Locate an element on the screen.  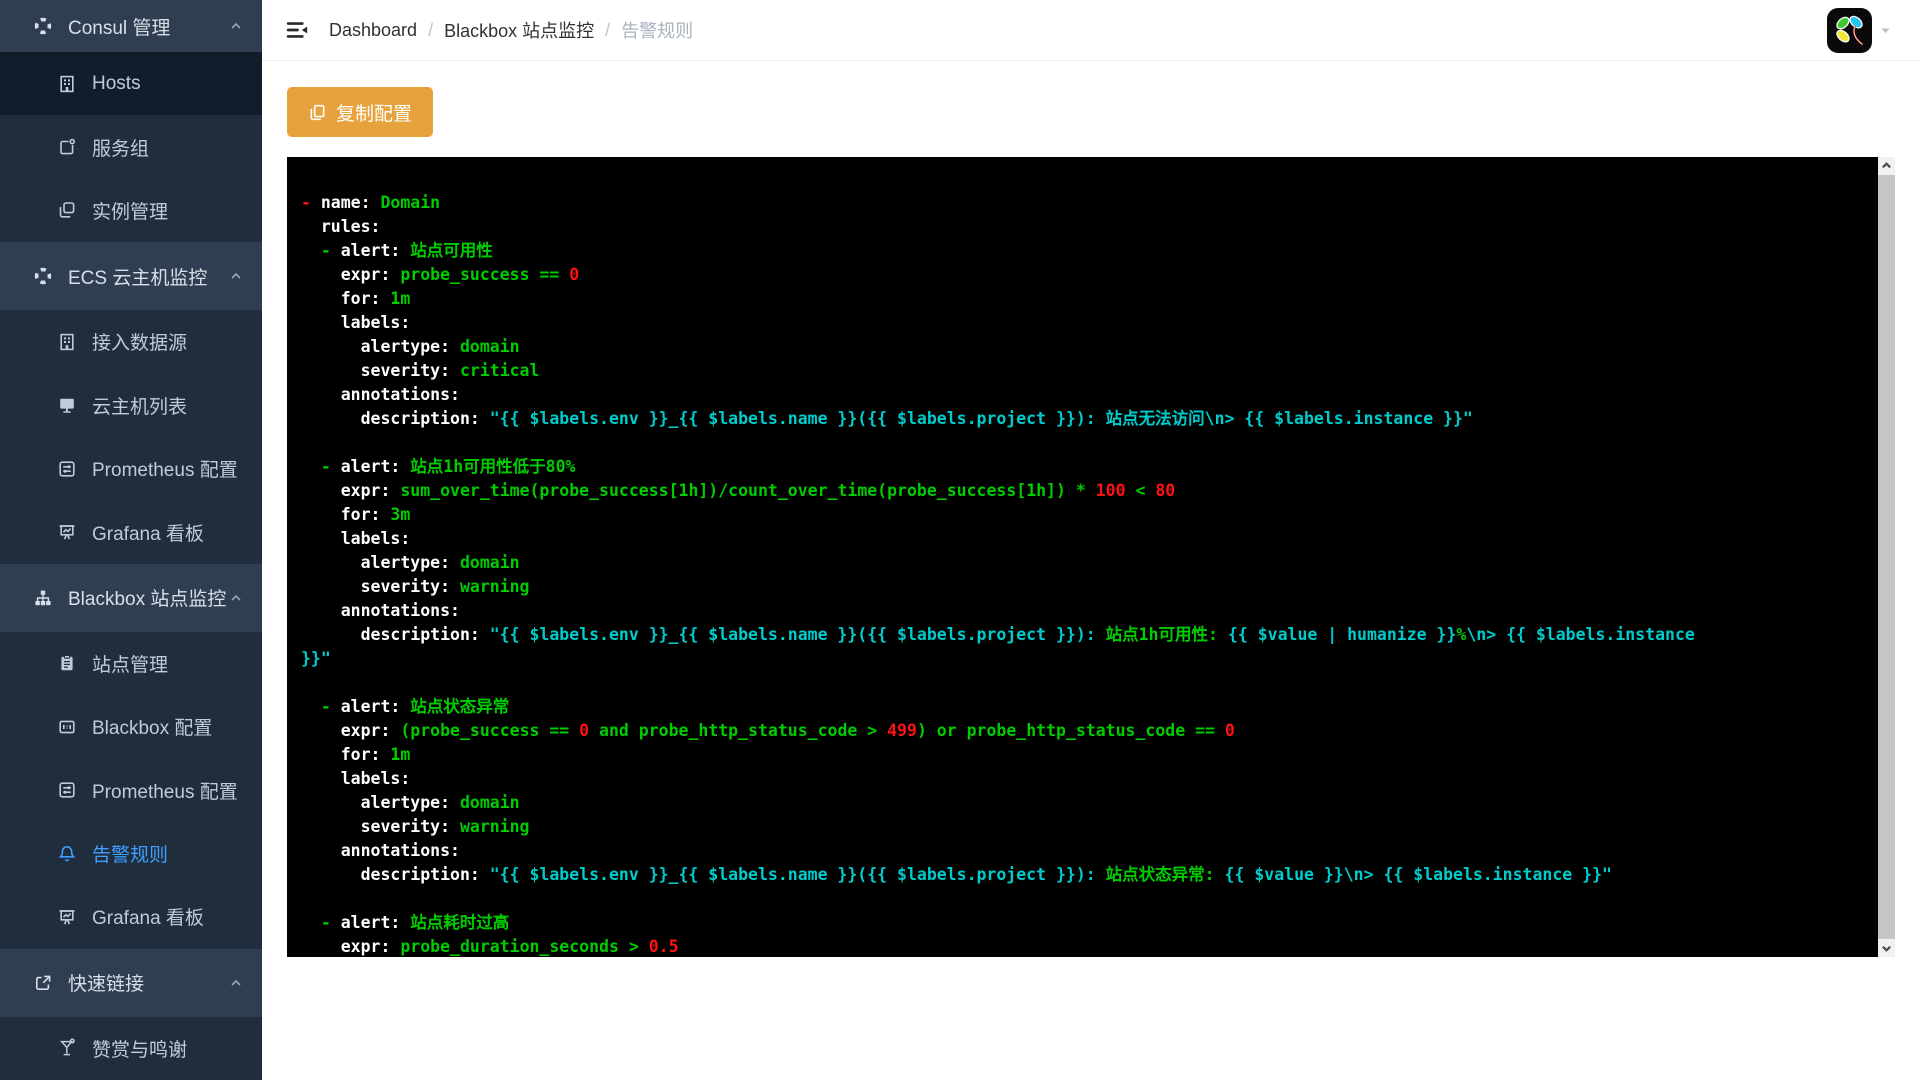
code-line: - alert: 站点状态异常 is located at coordinates (415, 706).